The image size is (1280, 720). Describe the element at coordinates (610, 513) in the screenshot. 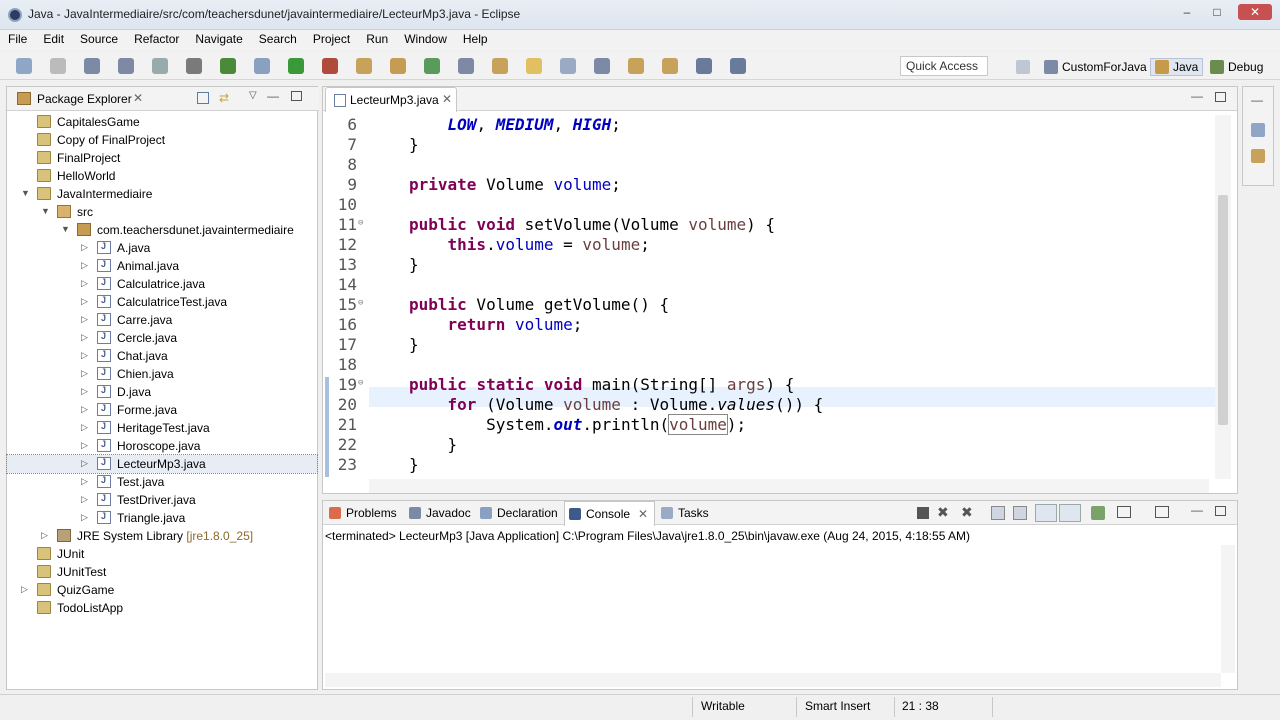

I see `tab-console: Console ✕` at that location.